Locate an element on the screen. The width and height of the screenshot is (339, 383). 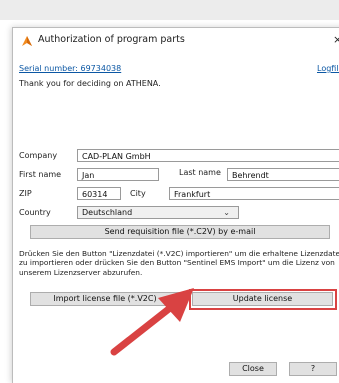
first-name-label: First name is located at coordinates (40, 174).